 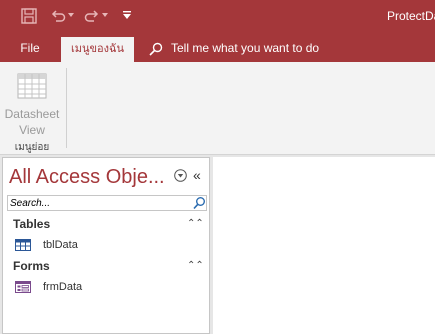 What do you see at coordinates (195, 223) in the screenshot?
I see `collapse-tables-icon: ⌃⌃` at bounding box center [195, 223].